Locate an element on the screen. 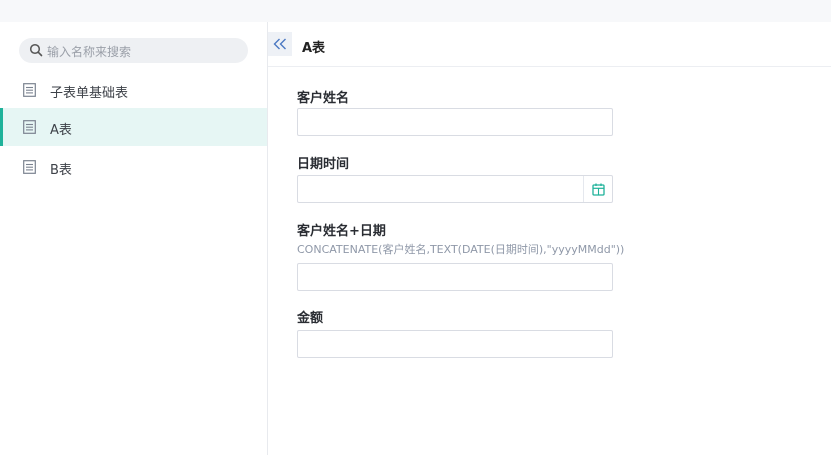 The width and height of the screenshot is (831, 455). calendar-button is located at coordinates (597, 189).